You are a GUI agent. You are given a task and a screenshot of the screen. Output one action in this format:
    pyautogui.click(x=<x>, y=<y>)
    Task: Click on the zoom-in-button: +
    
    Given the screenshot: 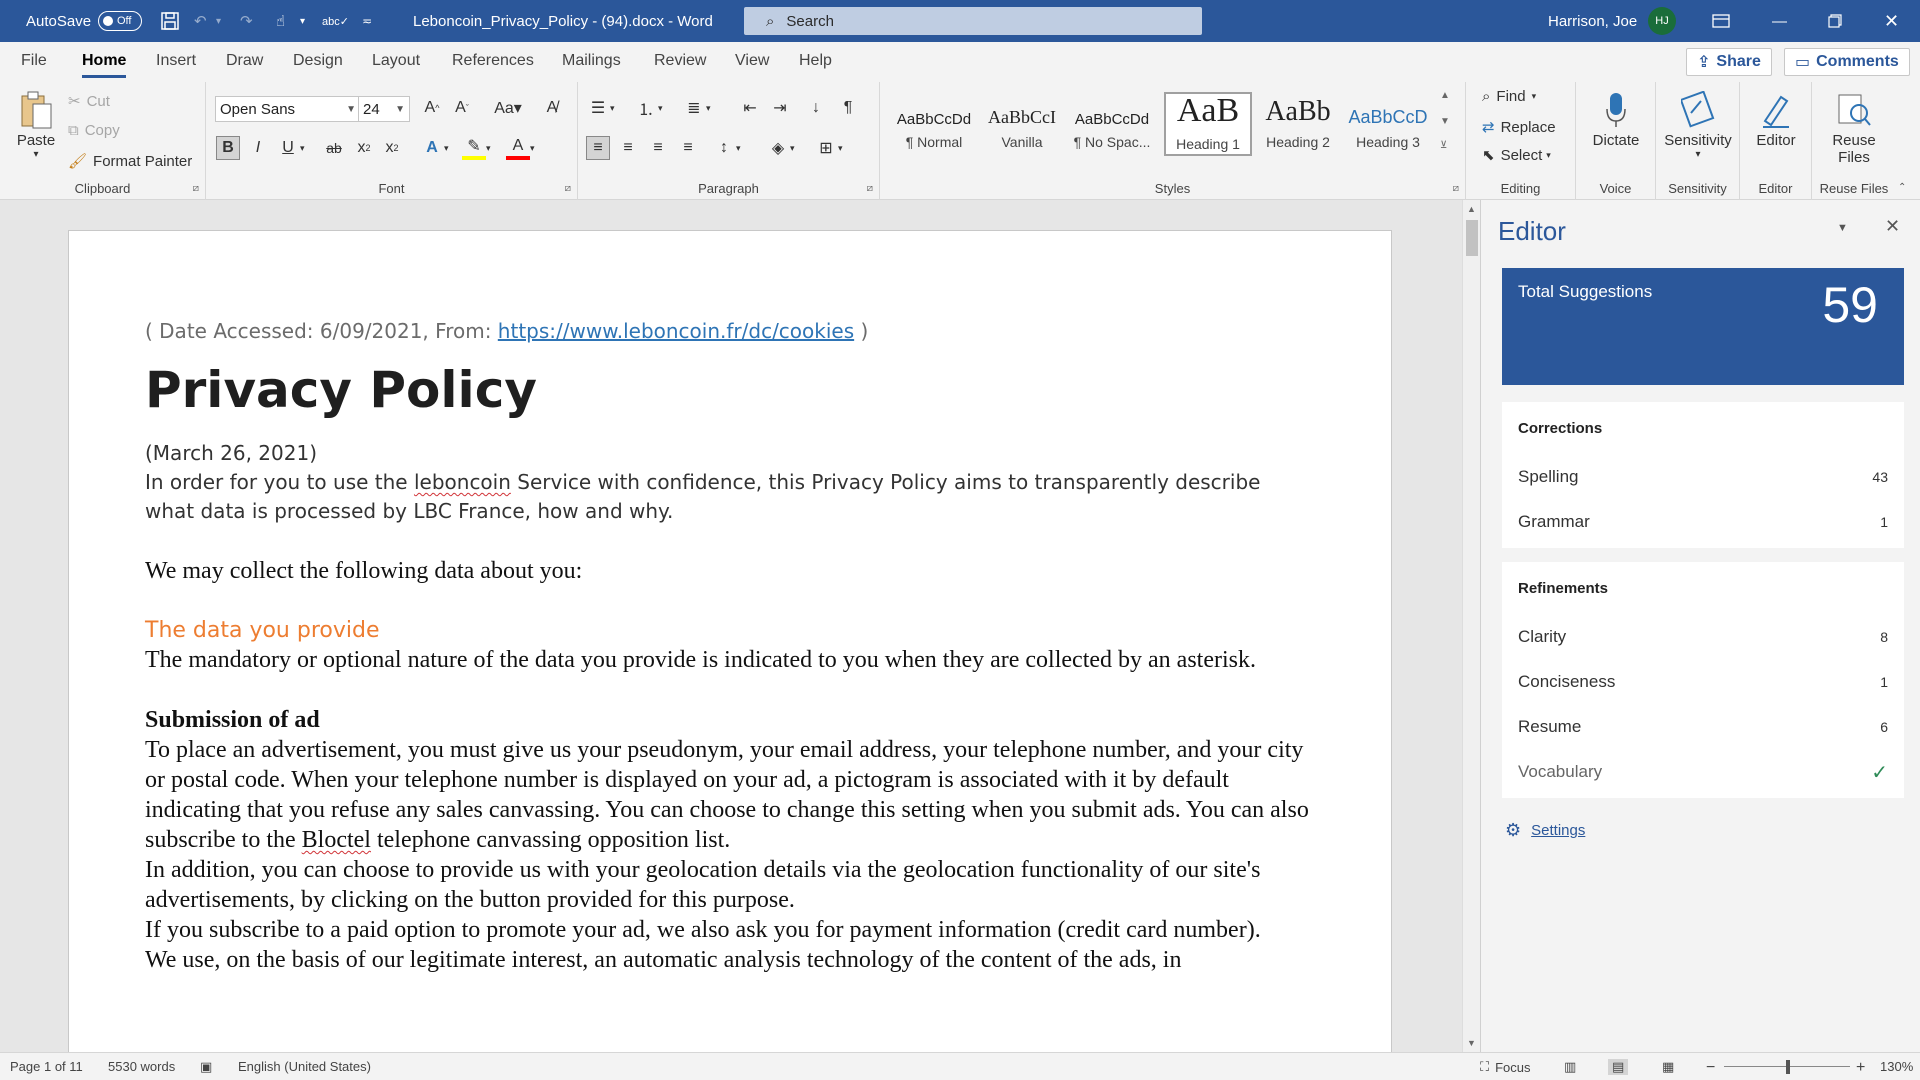 What is the action you would take?
    pyautogui.click(x=1860, y=1068)
    